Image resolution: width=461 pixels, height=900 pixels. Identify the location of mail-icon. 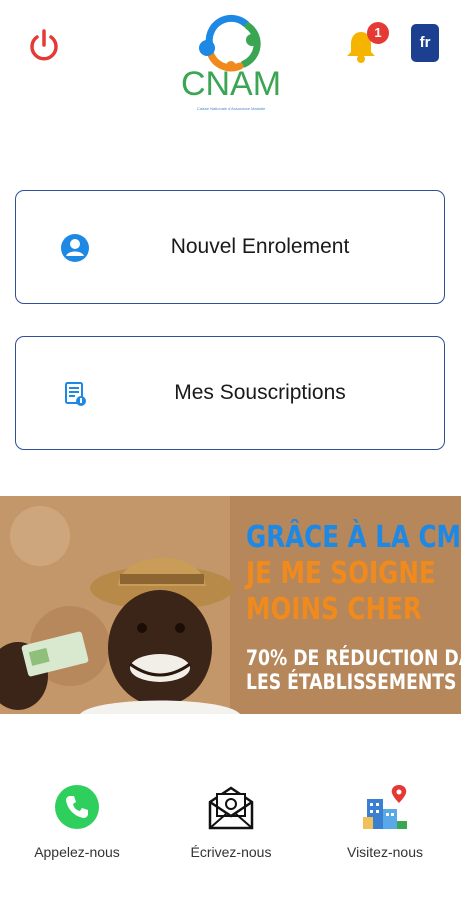
(231, 808).